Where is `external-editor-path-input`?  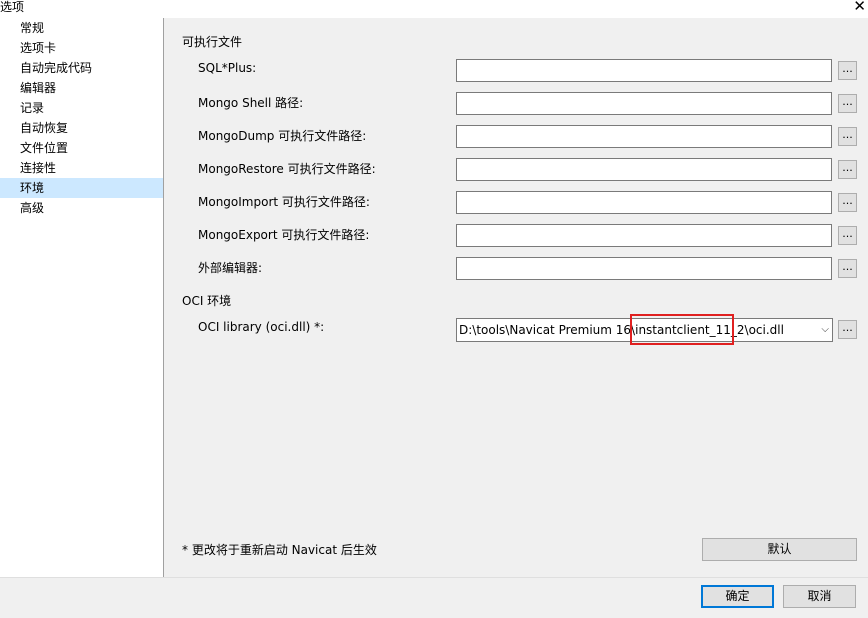
external-editor-path-input is located at coordinates (644, 268).